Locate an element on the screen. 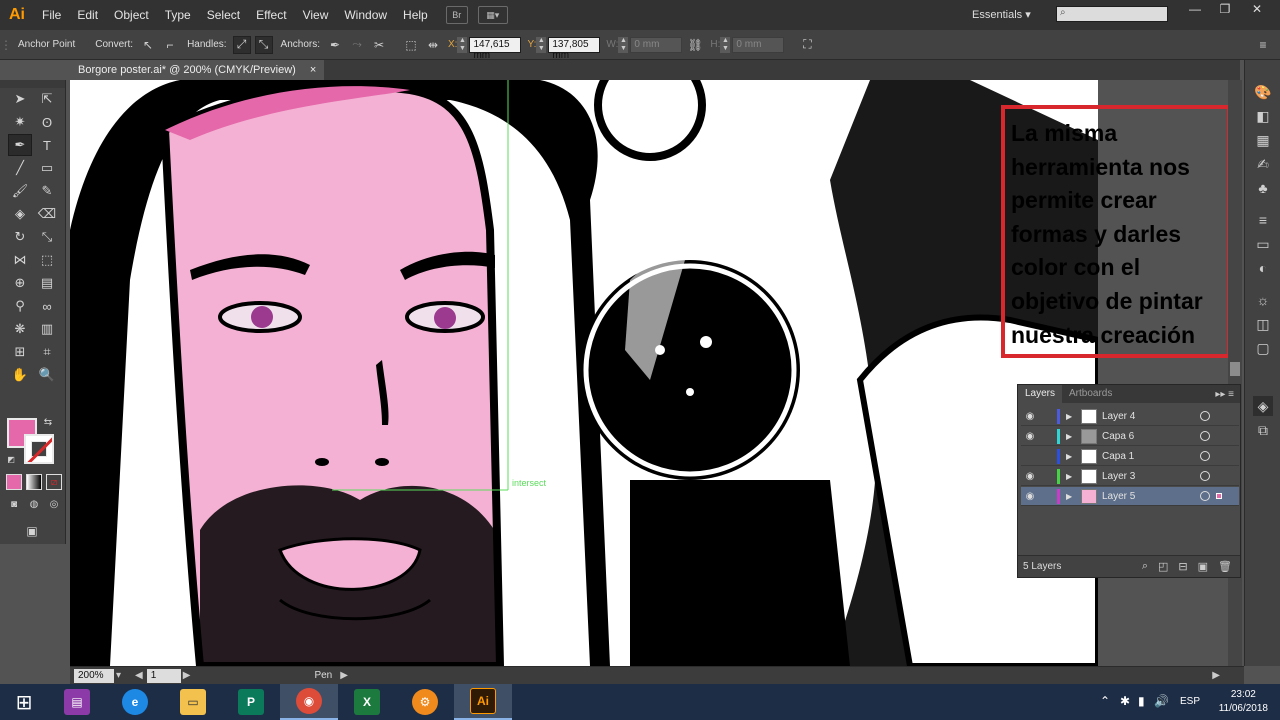 This screenshot has width=1280, height=720. menu-effect: Effect is located at coordinates (271, 15).